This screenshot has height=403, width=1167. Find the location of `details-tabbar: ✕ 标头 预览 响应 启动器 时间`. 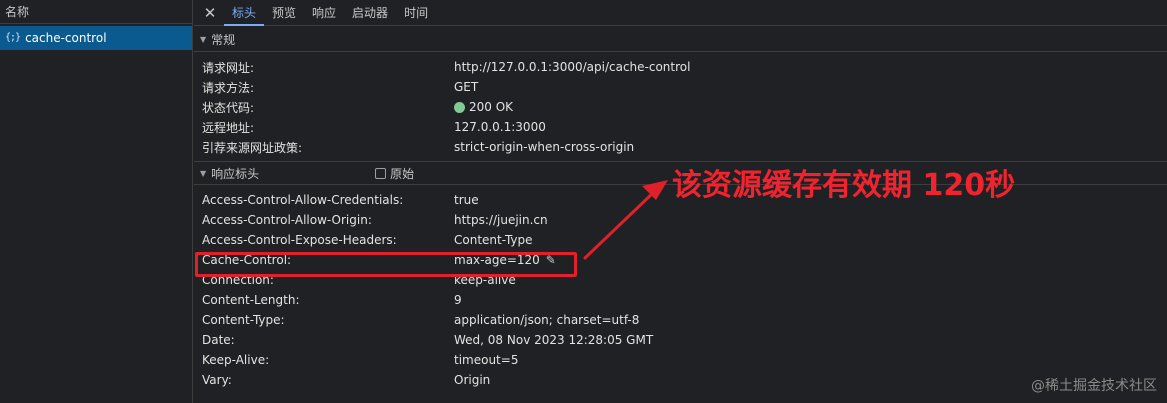

details-tabbar: ✕ 标头 预览 响应 启动器 时间 is located at coordinates (680, 13).